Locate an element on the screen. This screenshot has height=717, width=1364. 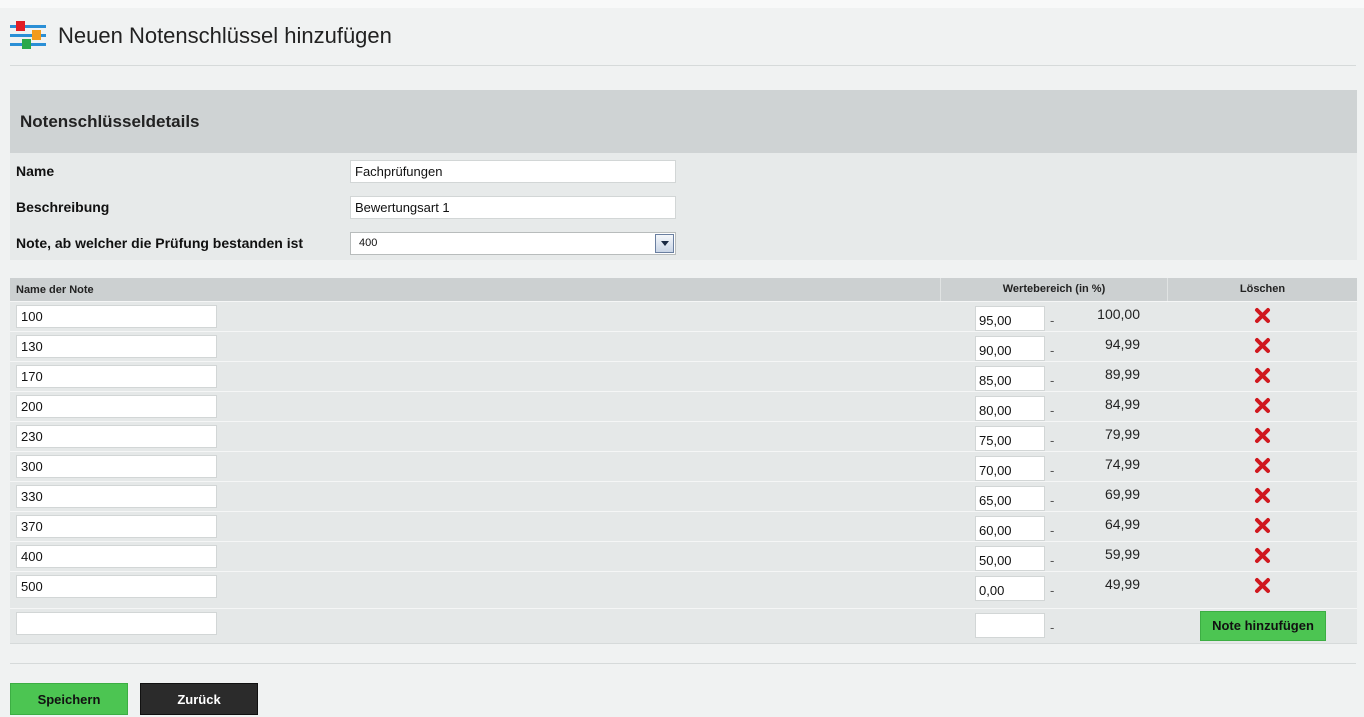
table-row: - 84,99 is located at coordinates (683, 406).